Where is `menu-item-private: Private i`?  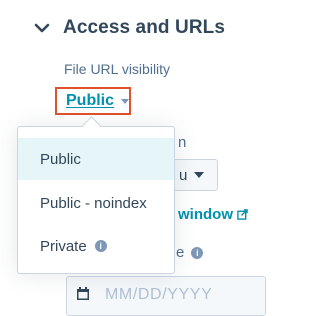
menu-item-private: Private i is located at coordinates (96, 246).